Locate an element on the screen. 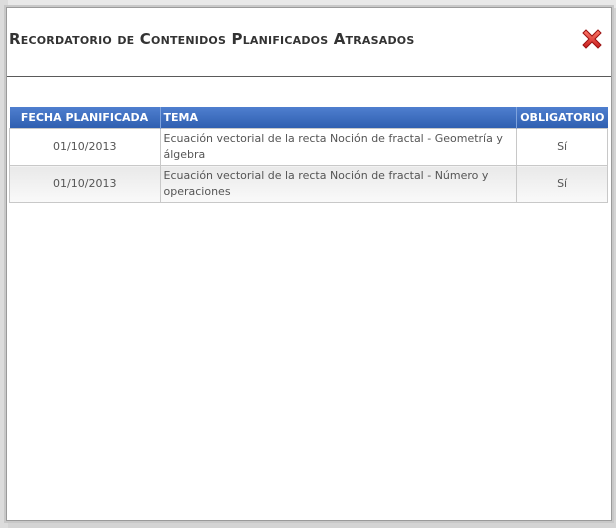 The height and width of the screenshot is (528, 616). table-header-row: FECHA PLANIFICADA TEMA OBLIGATORIO is located at coordinates (308, 118).